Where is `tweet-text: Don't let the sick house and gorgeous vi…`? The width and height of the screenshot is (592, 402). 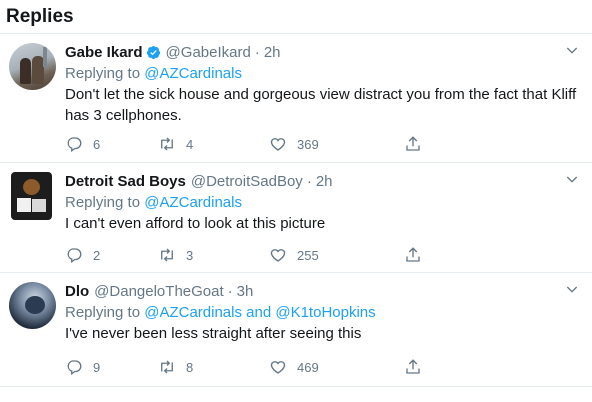 tweet-text: Don't let the sick house and gorgeous vi… is located at coordinates (321, 105).